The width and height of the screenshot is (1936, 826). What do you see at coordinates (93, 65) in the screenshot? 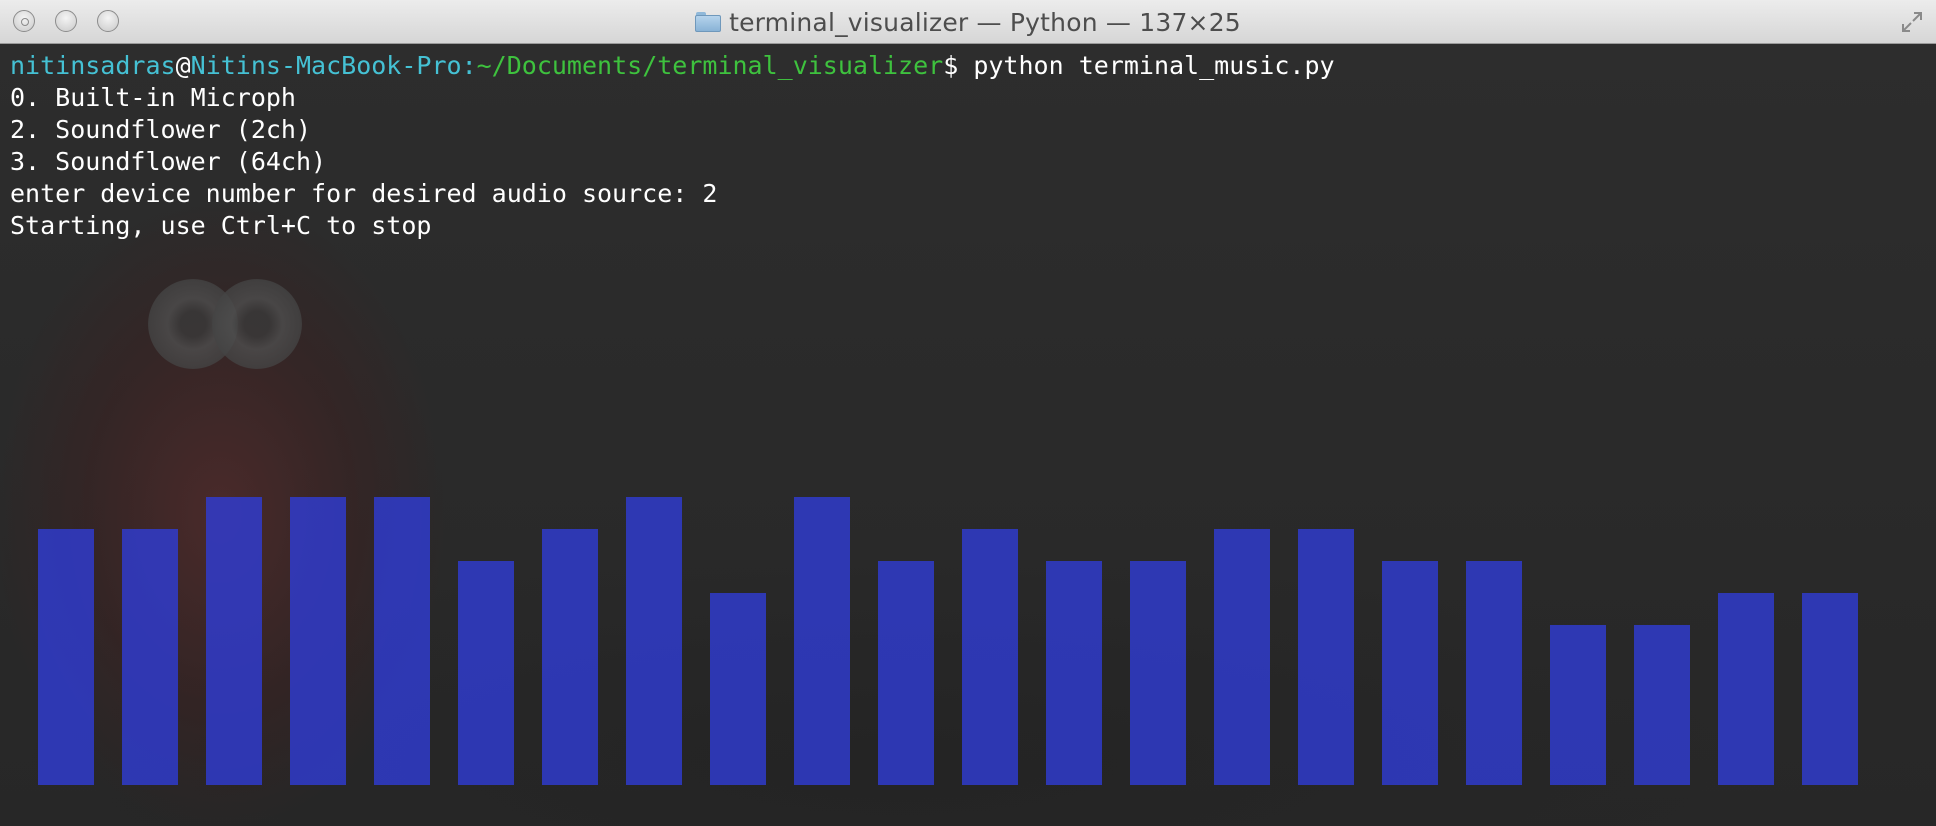
I see `prompt-user: nitinsadras` at bounding box center [93, 65].